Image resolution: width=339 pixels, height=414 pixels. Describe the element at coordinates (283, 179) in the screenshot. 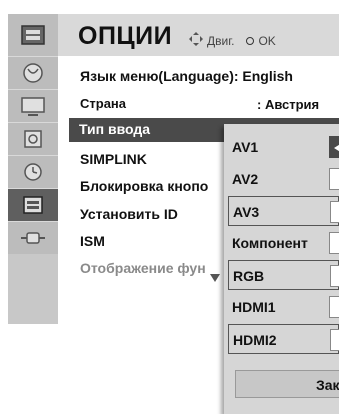

I see `input-option-av2: AV2` at that location.